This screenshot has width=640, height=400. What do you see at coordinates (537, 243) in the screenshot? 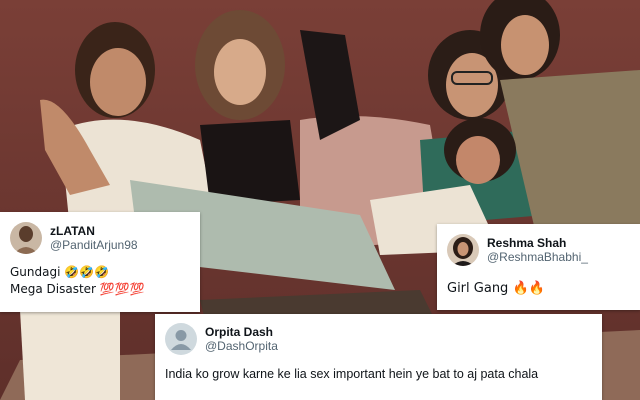
I see `display-name: Reshma Shah` at bounding box center [537, 243].